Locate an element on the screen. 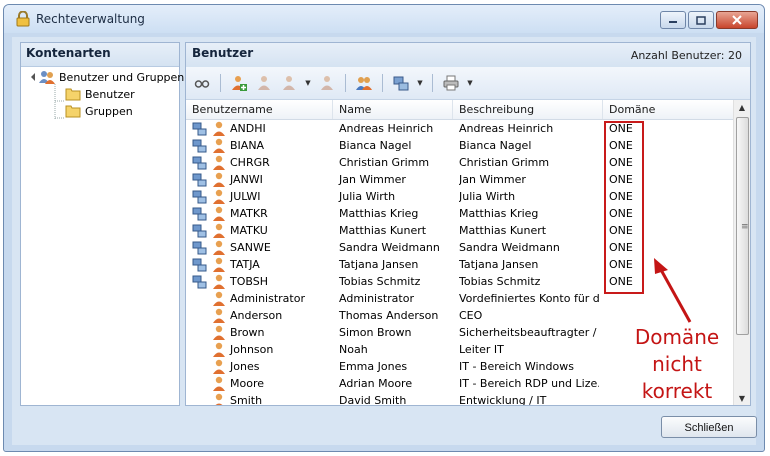 The image size is (770, 456). username-text: Moore is located at coordinates (247, 383).